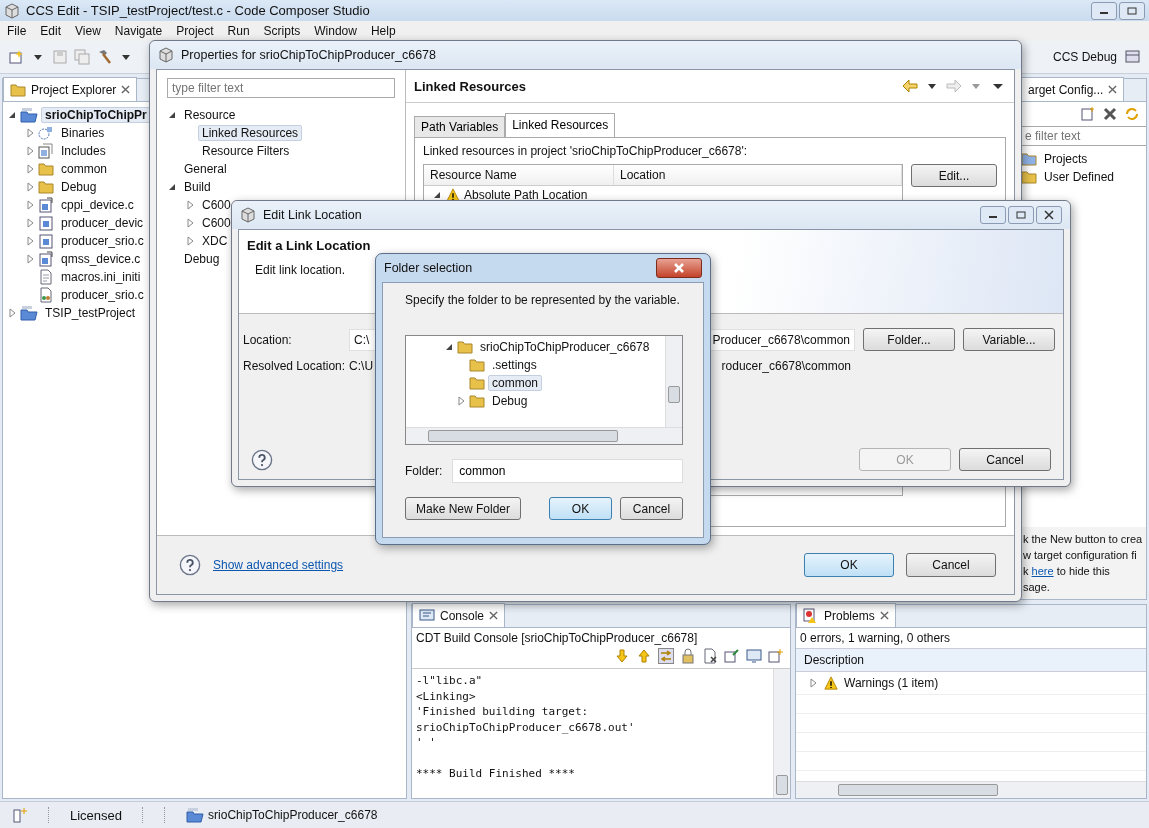 The height and width of the screenshot is (828, 1149). What do you see at coordinates (622, 656) in the screenshot?
I see `down-arrow-icon` at bounding box center [622, 656].